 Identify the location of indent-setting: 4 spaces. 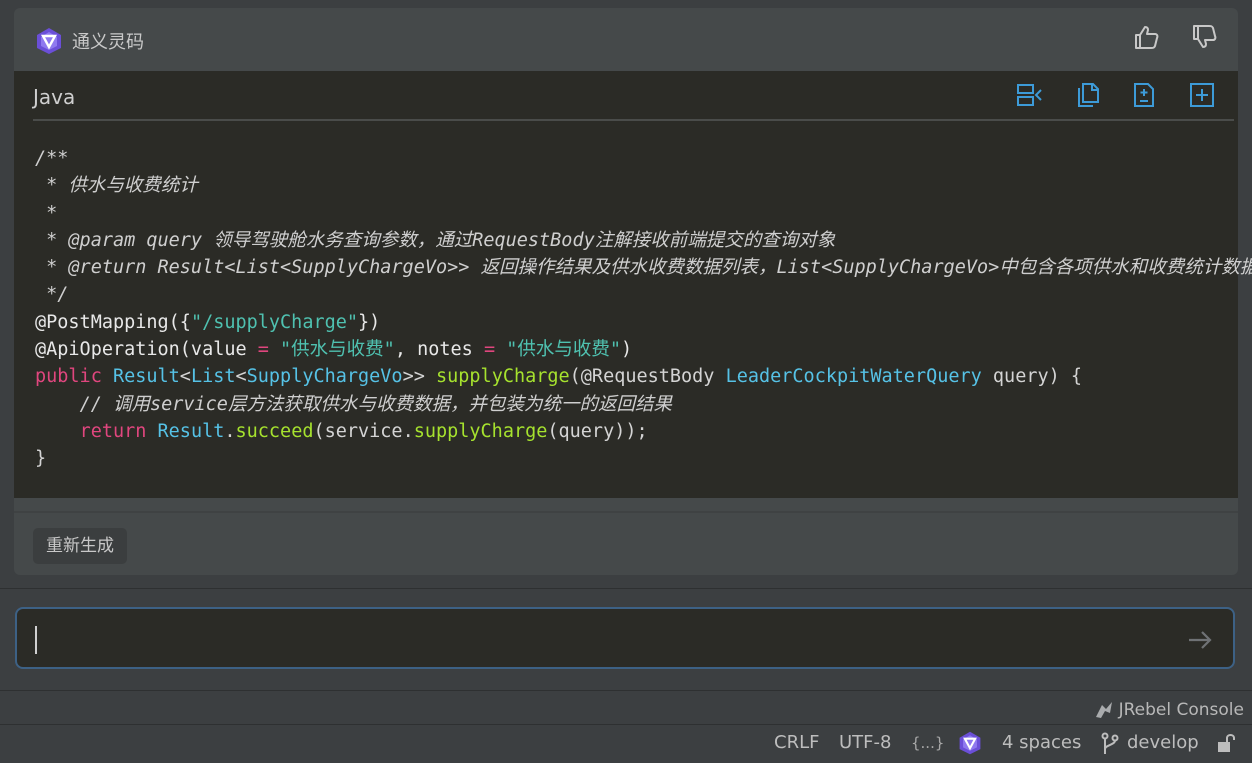
(1041, 742).